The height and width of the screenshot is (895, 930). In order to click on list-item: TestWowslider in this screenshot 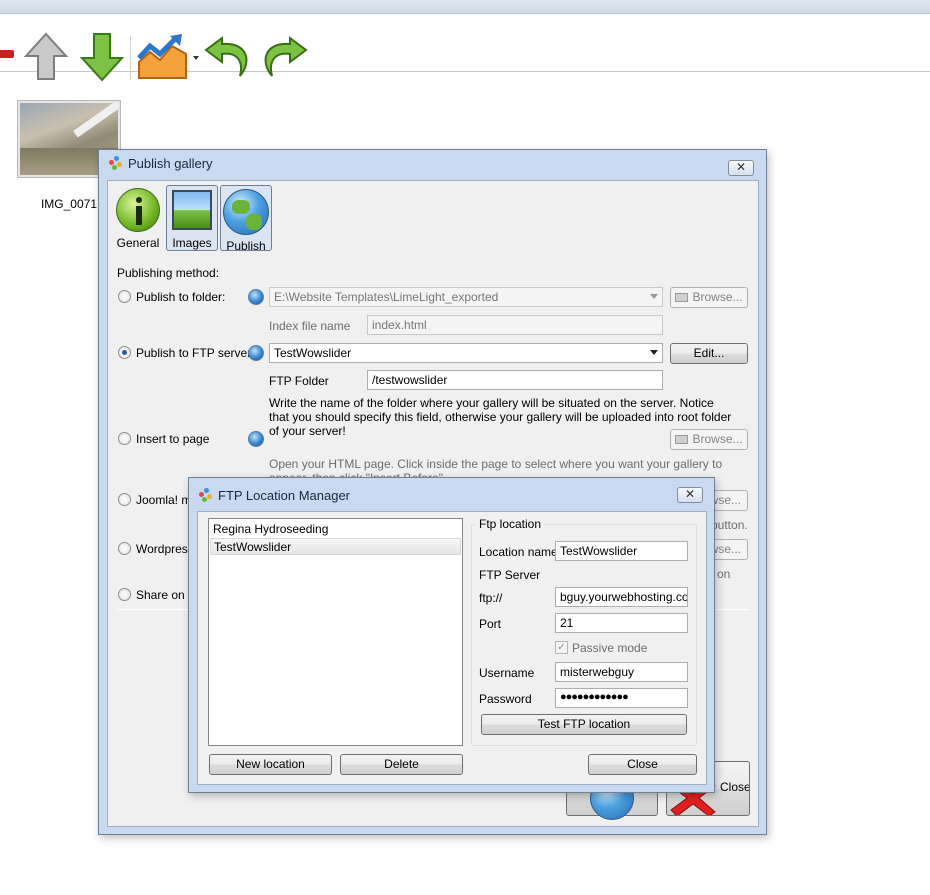, I will do `click(335, 546)`.